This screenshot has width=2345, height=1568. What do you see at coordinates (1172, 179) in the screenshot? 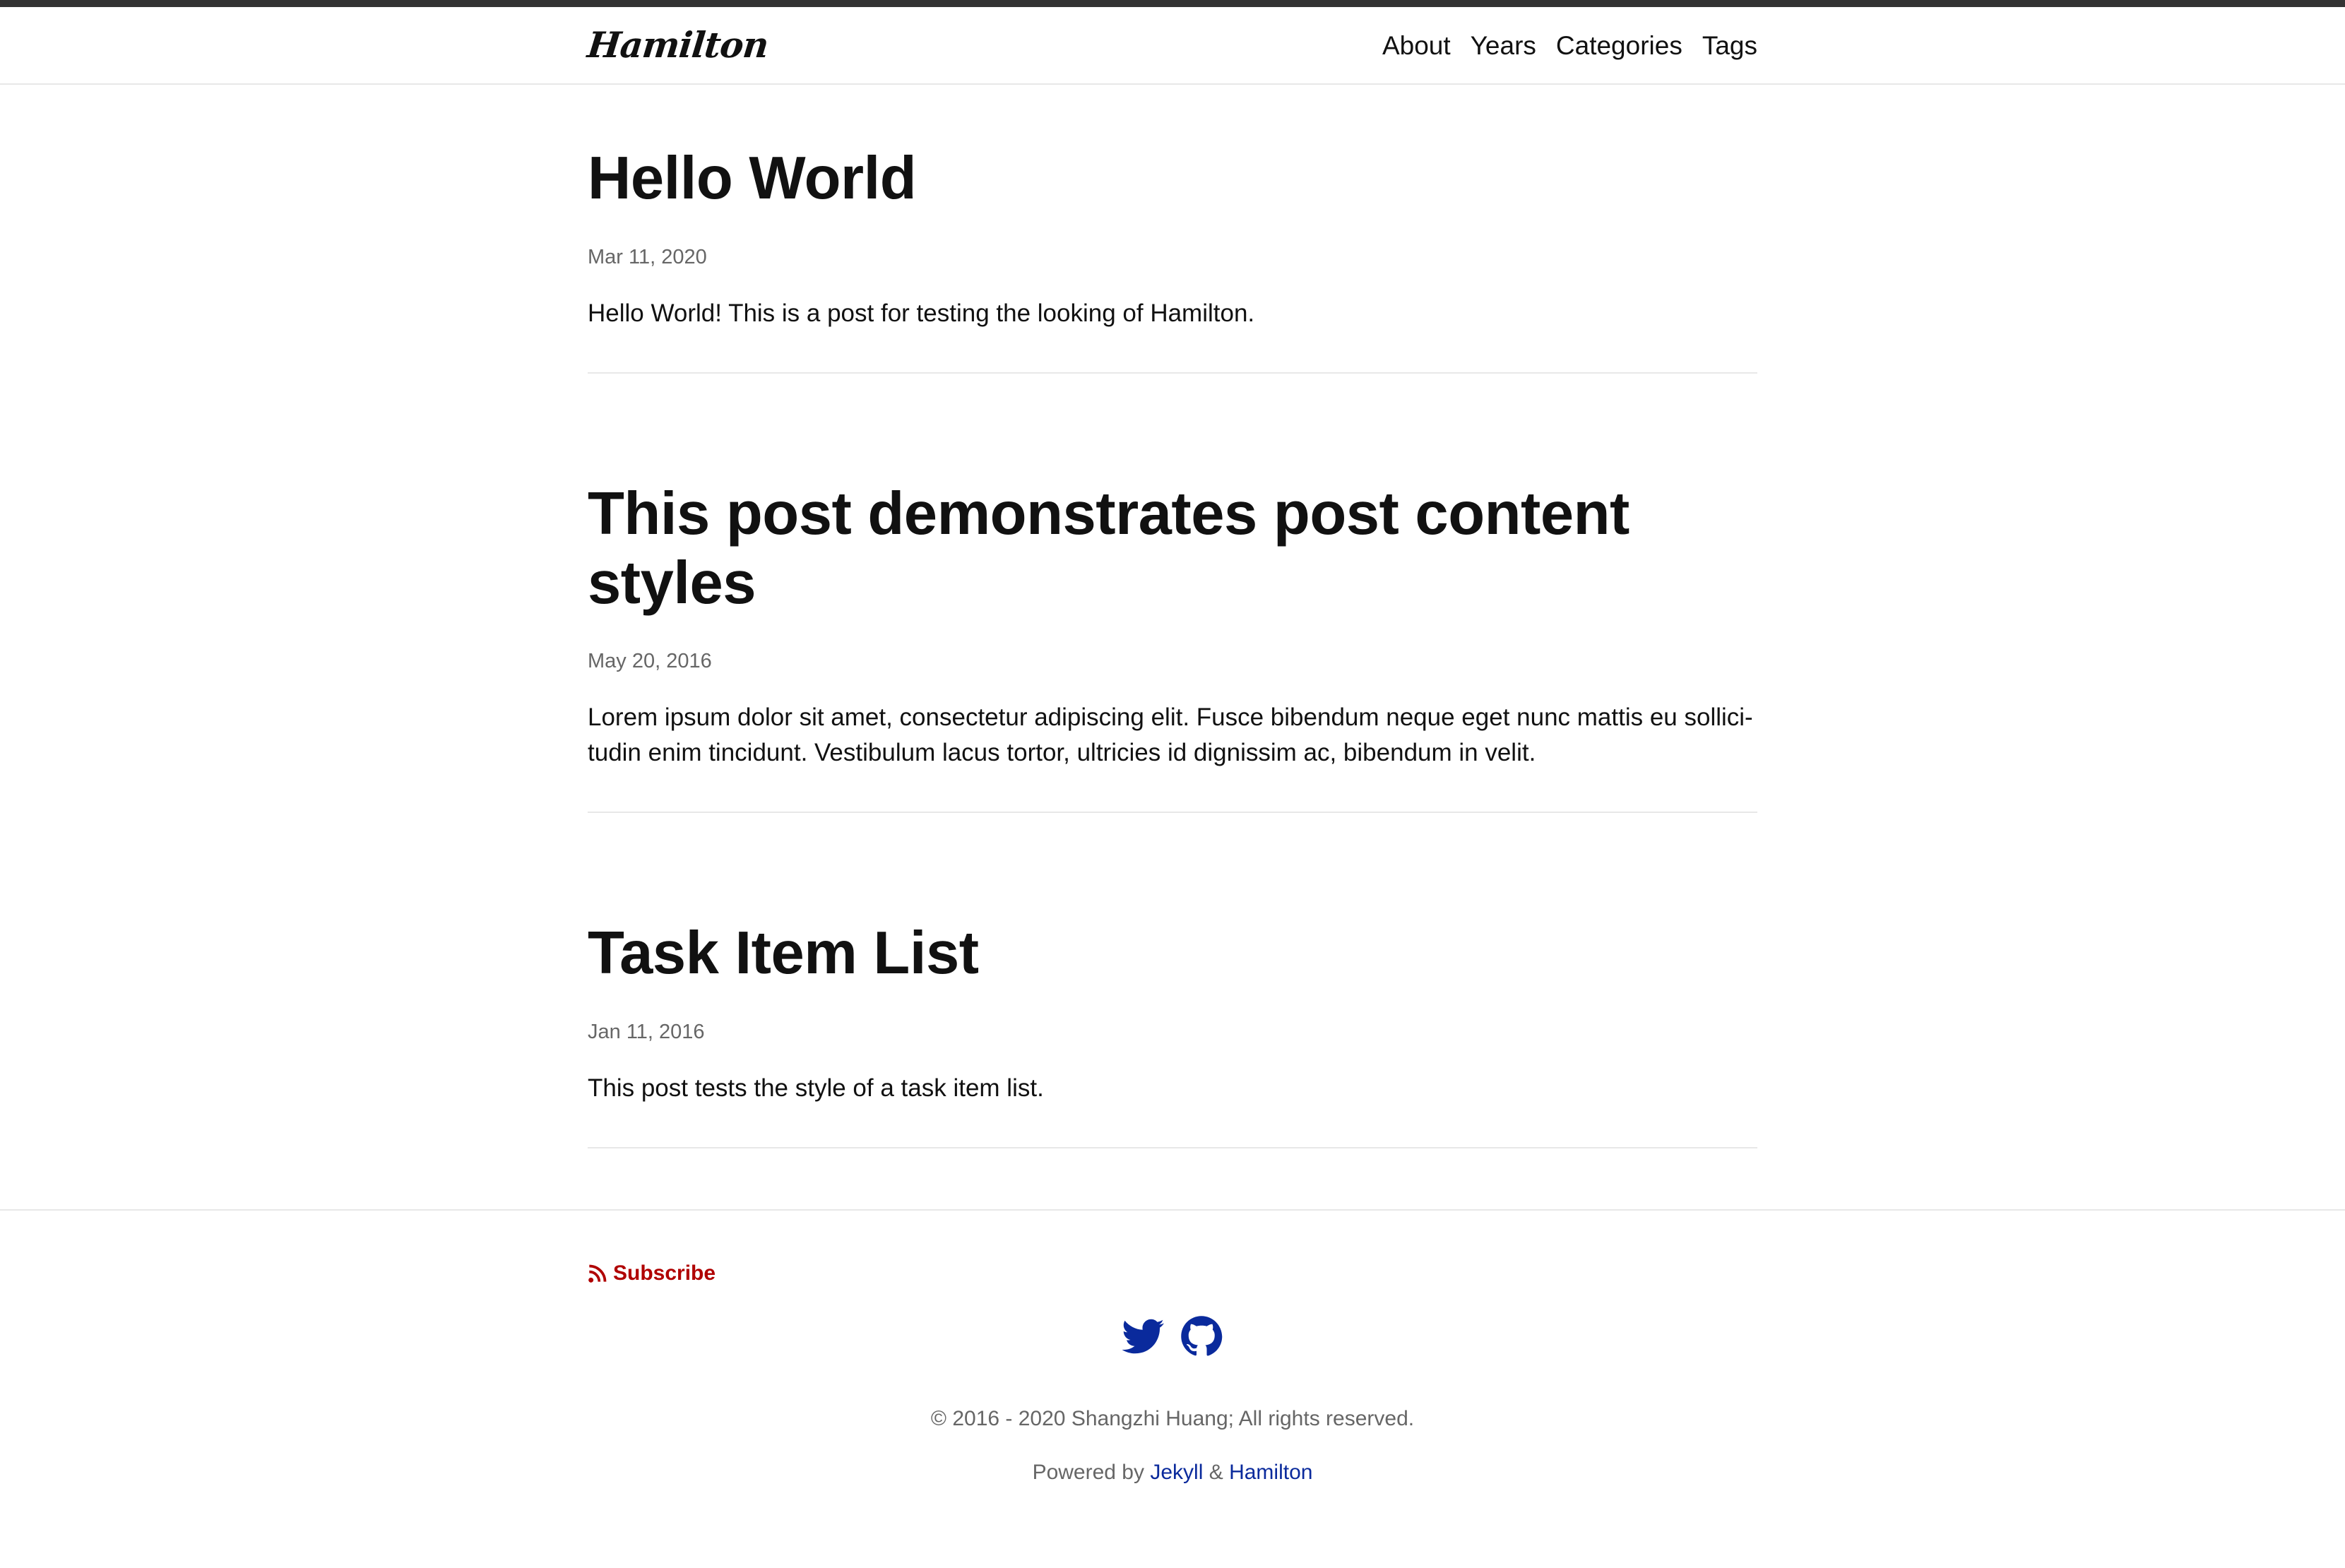
I see `post-title-link: Hello World` at bounding box center [1172, 179].